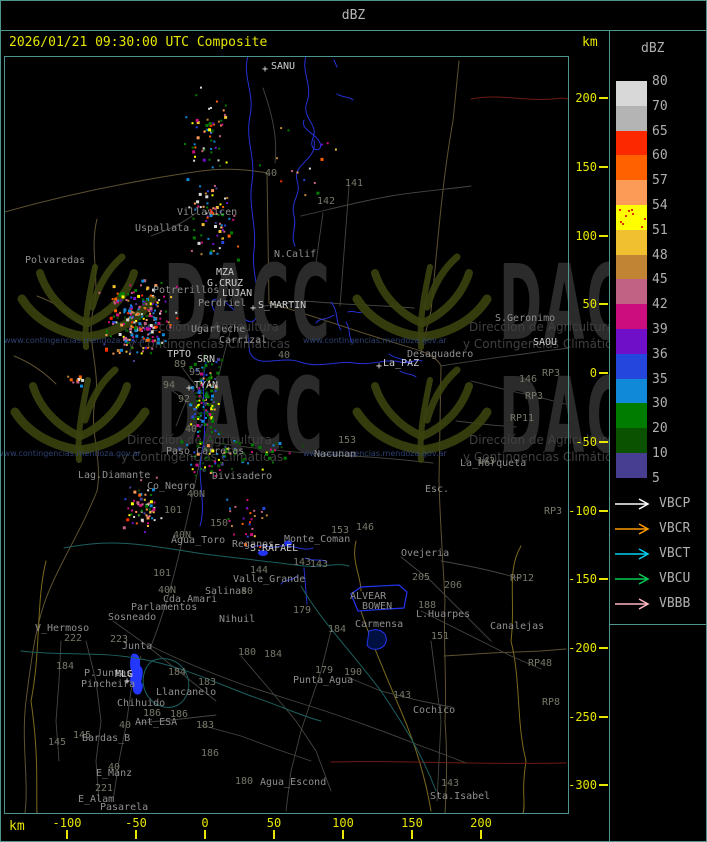 The height and width of the screenshot is (842, 707). What do you see at coordinates (660, 156) in the screenshot?
I see `colorbar-tick-label: 60` at bounding box center [660, 156].